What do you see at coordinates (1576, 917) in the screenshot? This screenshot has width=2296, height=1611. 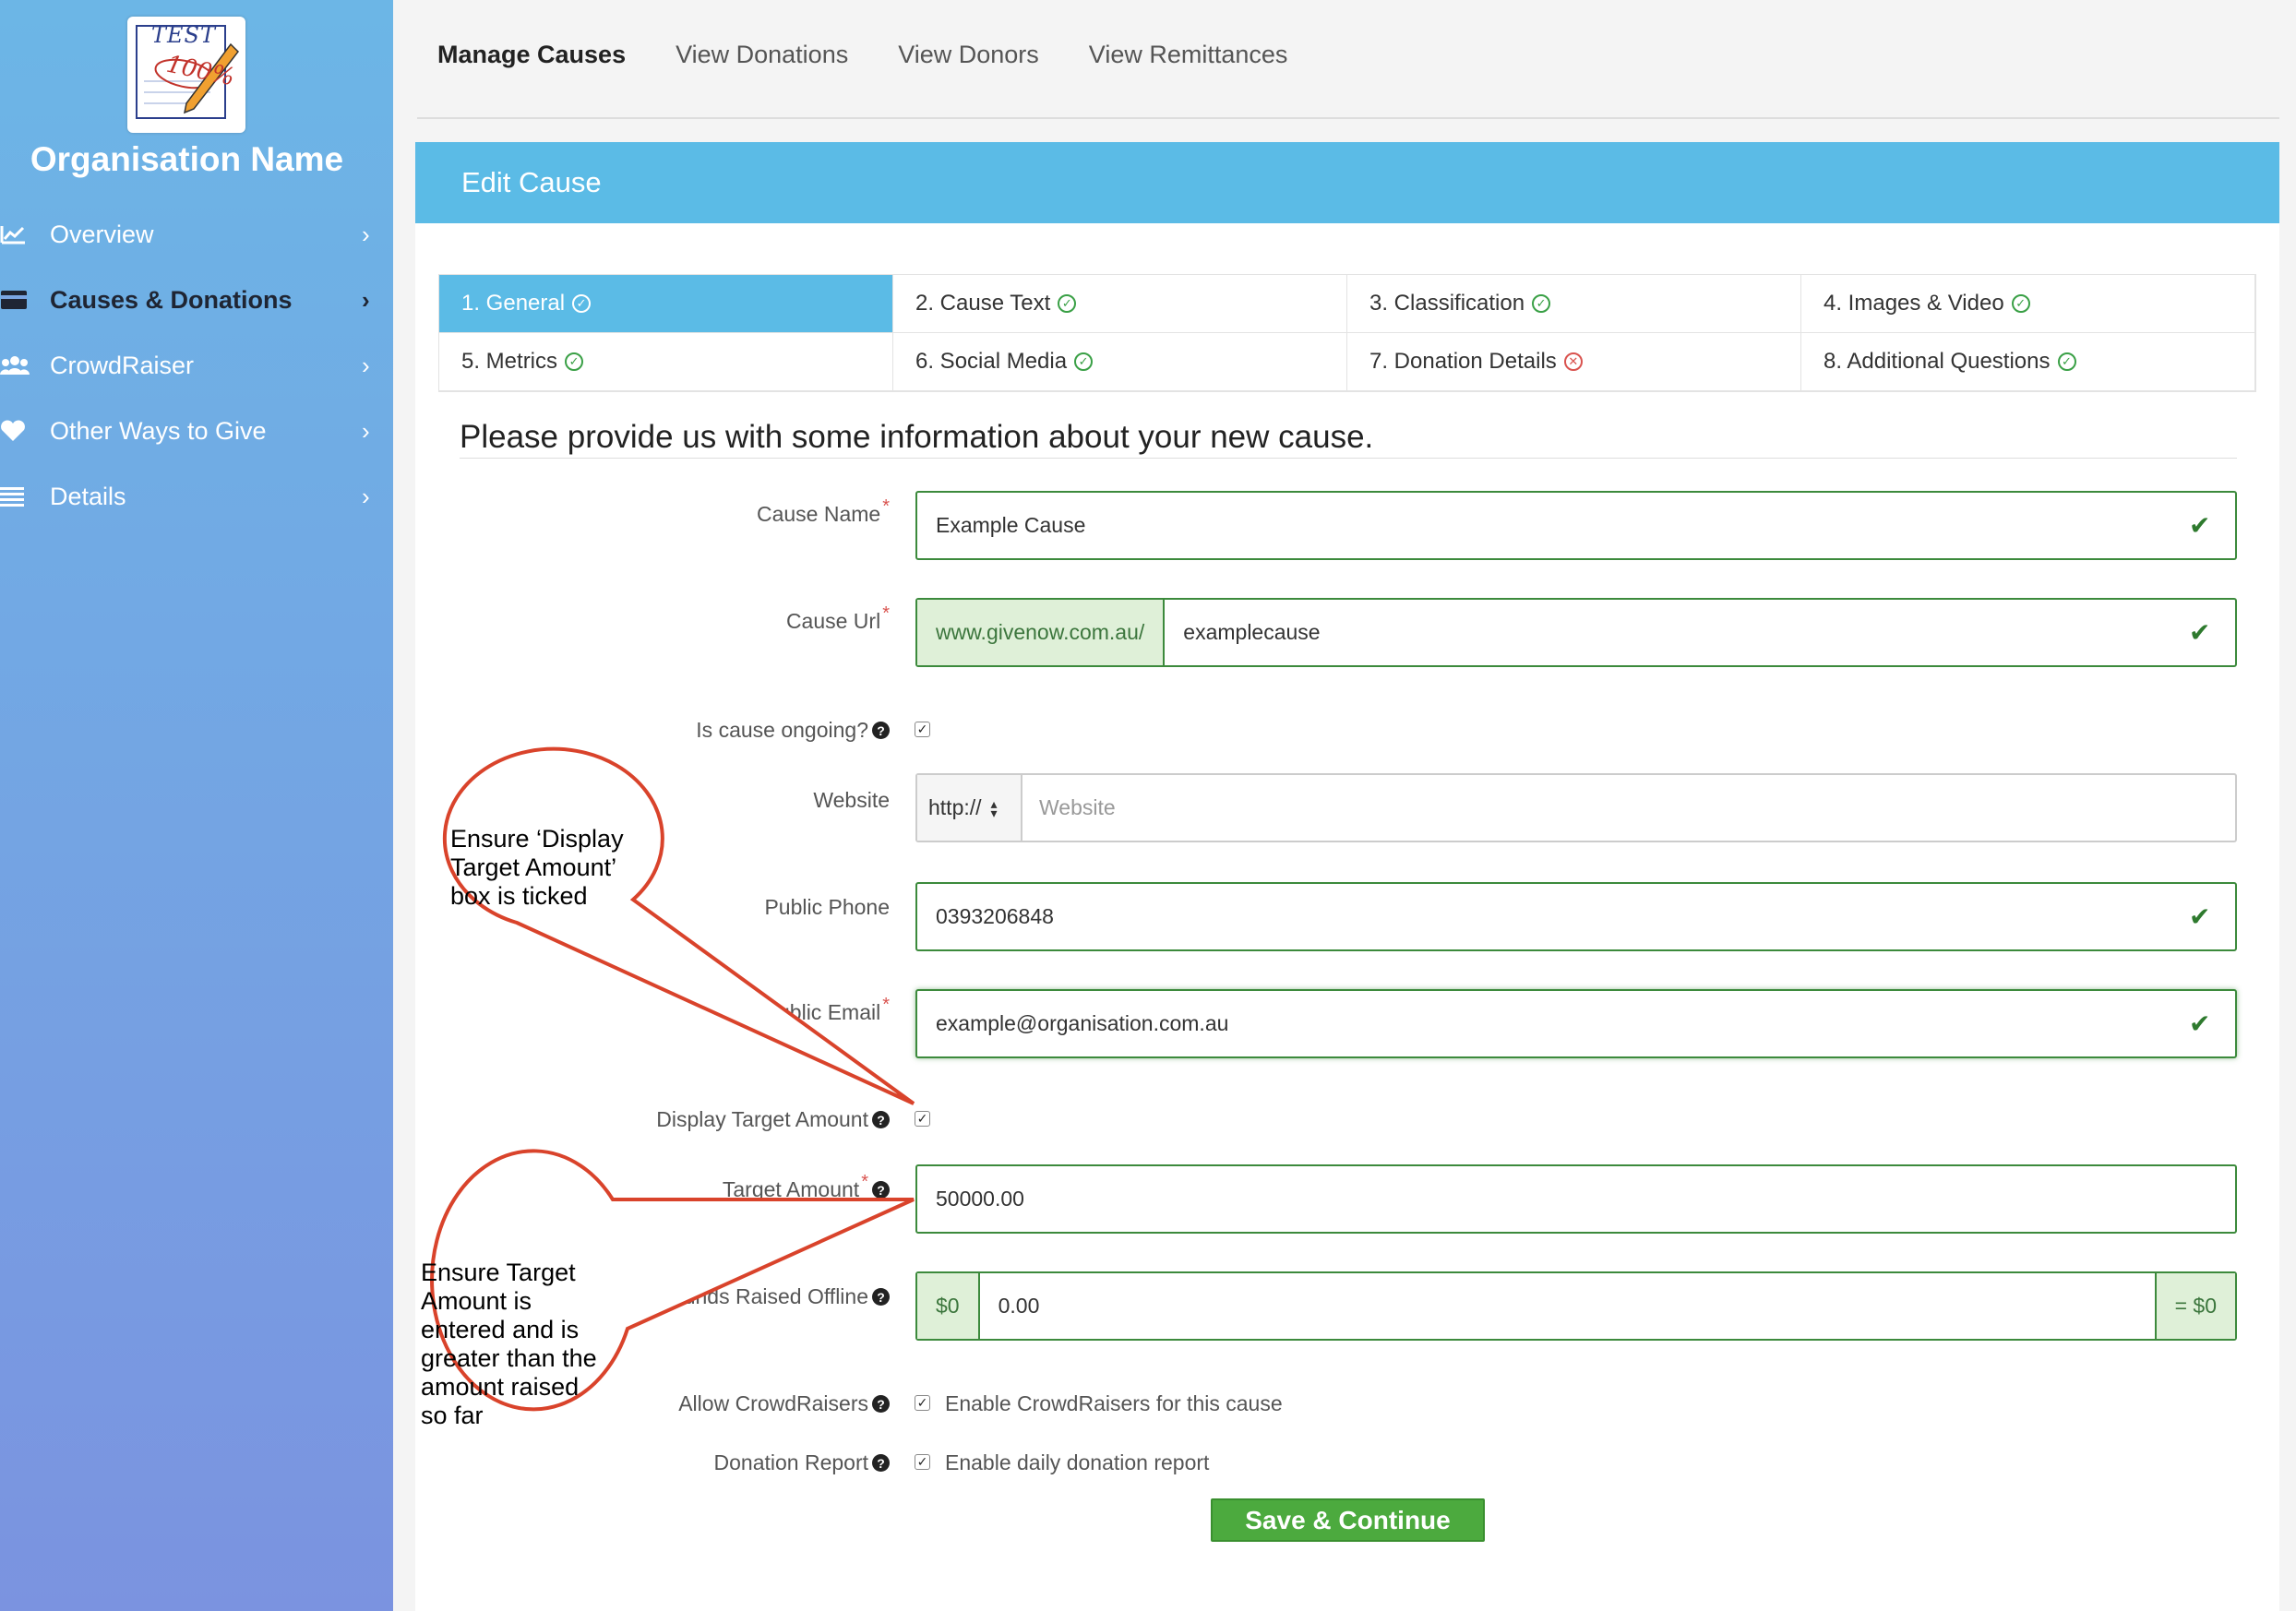 I see `public-phone-input: 0393206848 ✔` at bounding box center [1576, 917].